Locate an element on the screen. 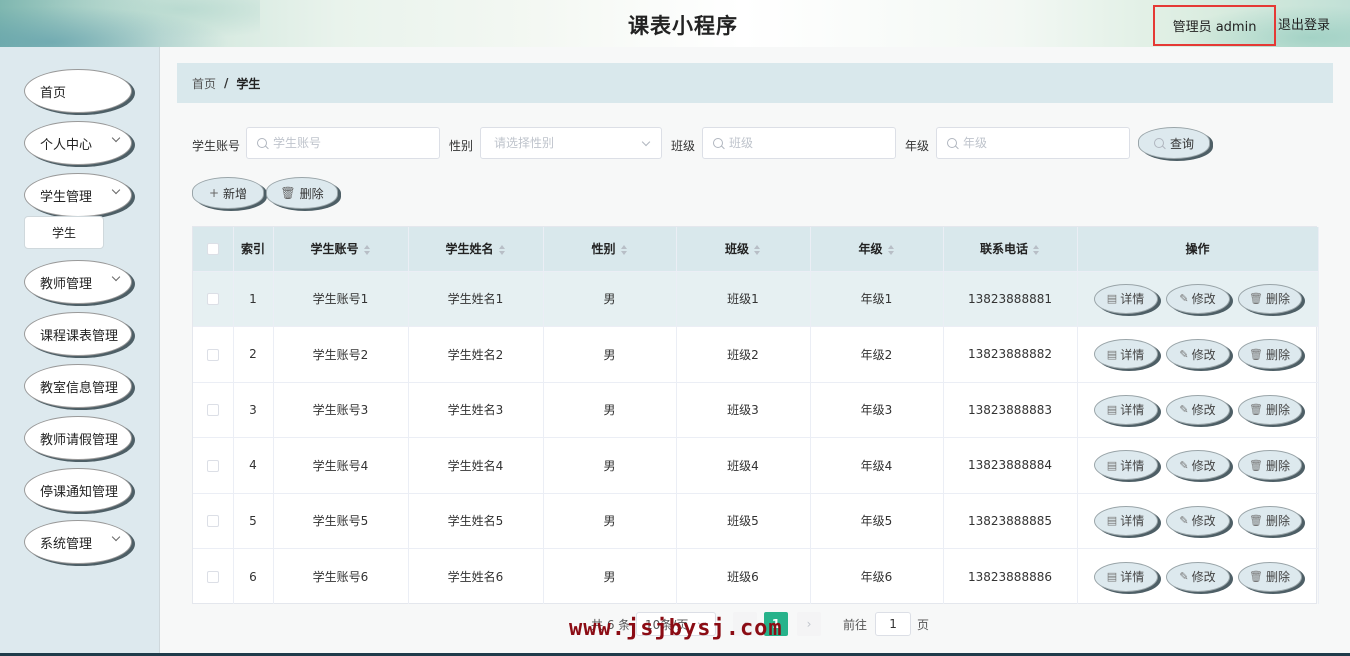 The height and width of the screenshot is (656, 1350). query-button-label: 查询 is located at coordinates (1181, 143).